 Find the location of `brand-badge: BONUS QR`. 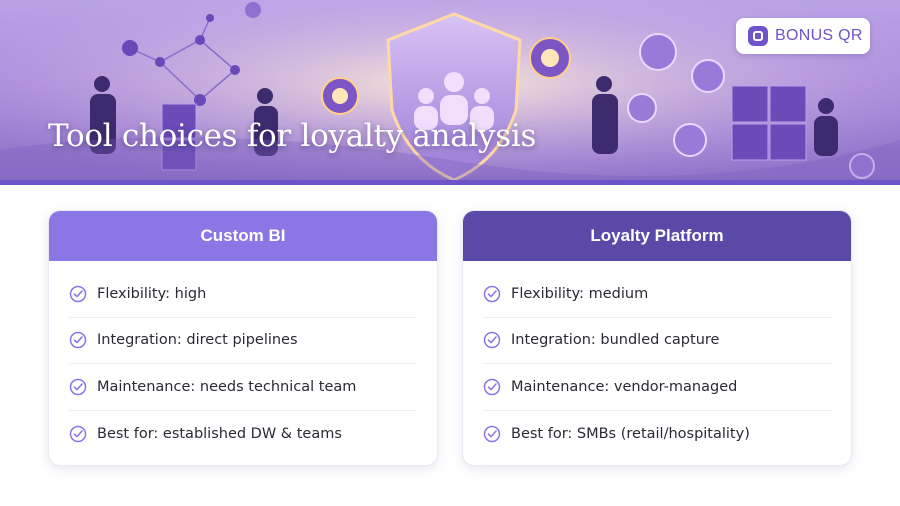

brand-badge: BONUS QR is located at coordinates (803, 36).